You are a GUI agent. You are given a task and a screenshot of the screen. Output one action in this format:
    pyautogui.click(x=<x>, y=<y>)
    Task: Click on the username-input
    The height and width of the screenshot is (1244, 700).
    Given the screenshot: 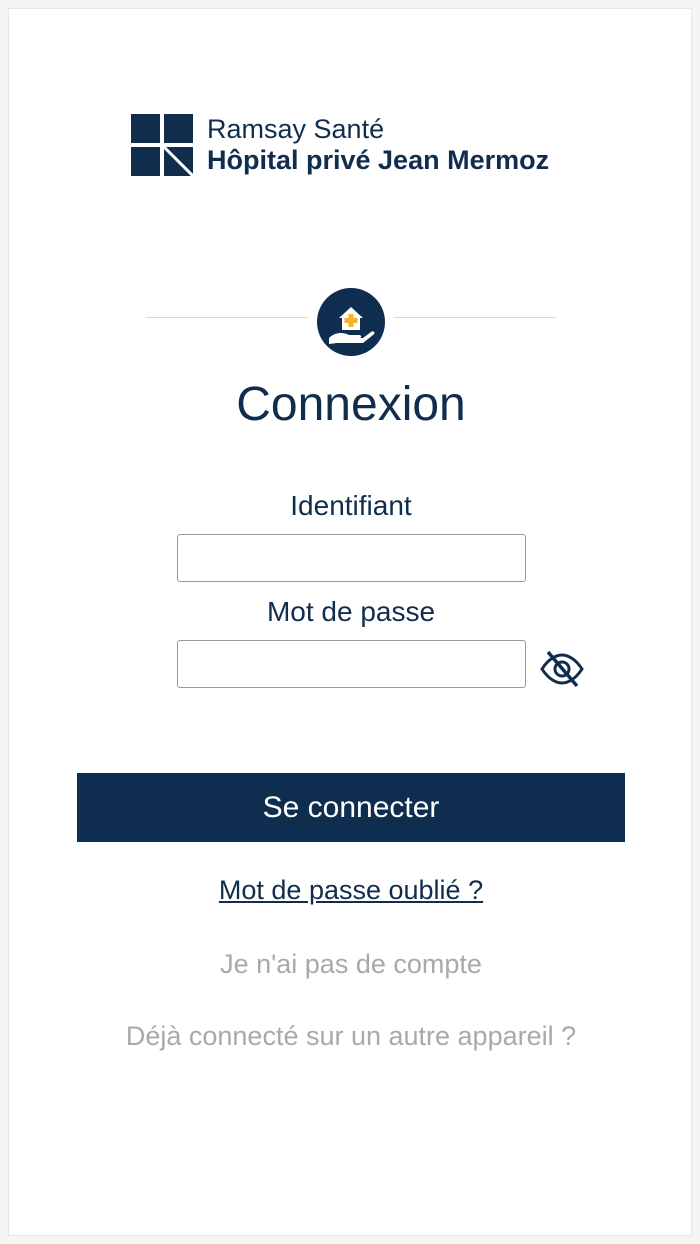 What is the action you would take?
    pyautogui.click(x=351, y=558)
    